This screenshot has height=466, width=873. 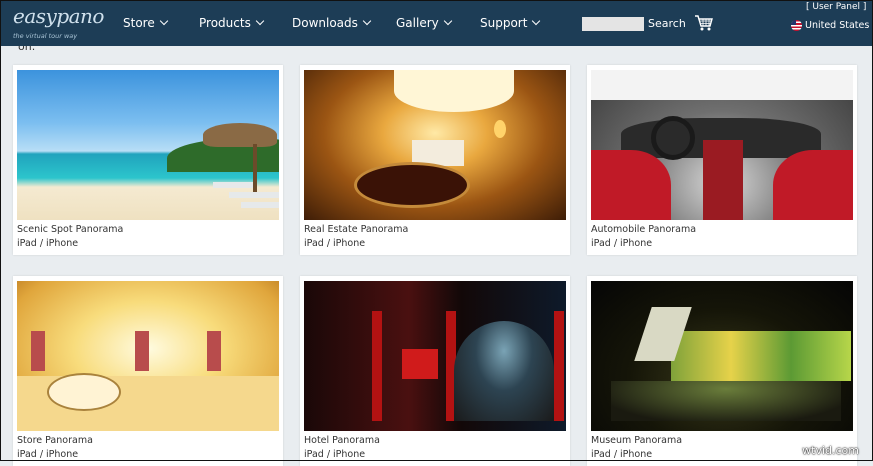 I want to click on automobile-panorama-image, so click(x=722, y=145).